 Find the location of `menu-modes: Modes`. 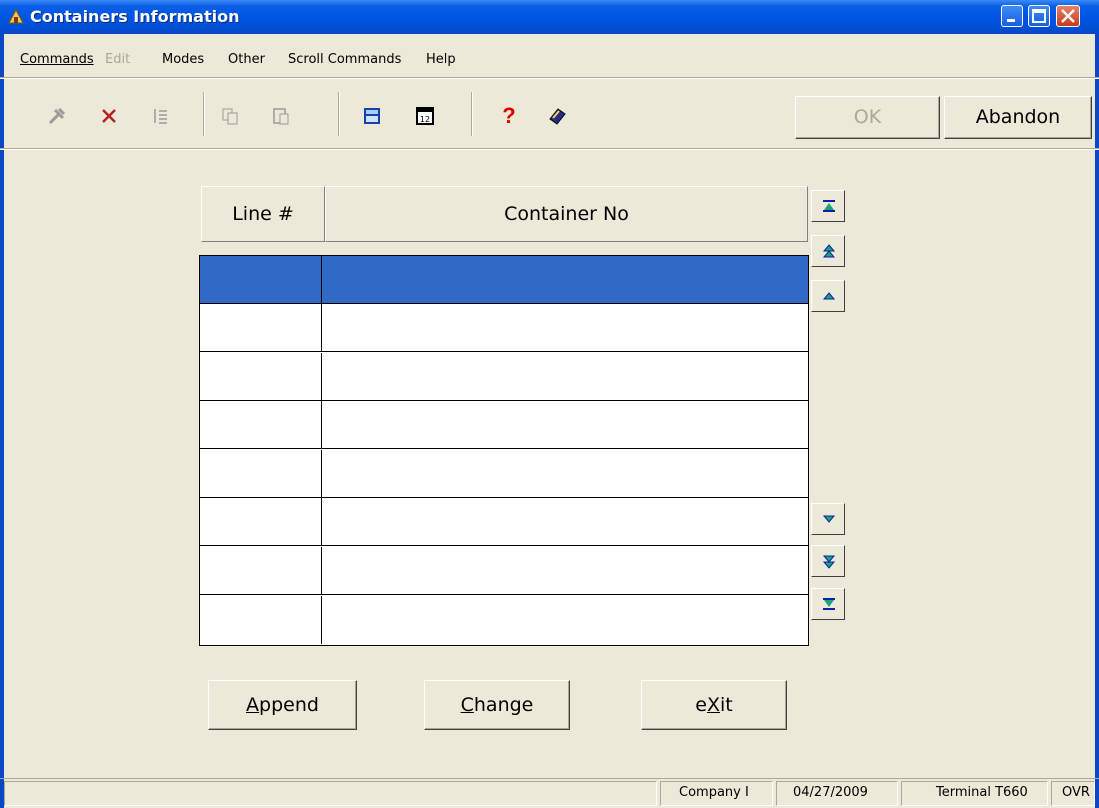

menu-modes: Modes is located at coordinates (183, 59).